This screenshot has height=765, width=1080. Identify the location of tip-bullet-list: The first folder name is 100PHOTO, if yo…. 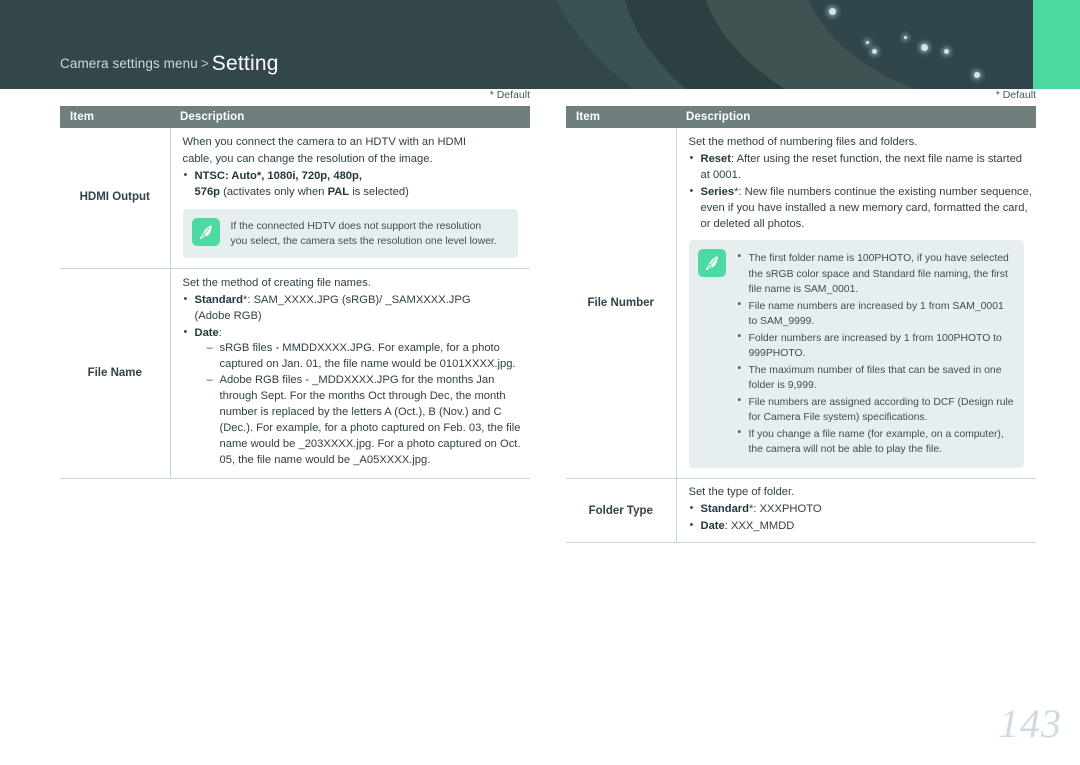
(876, 353).